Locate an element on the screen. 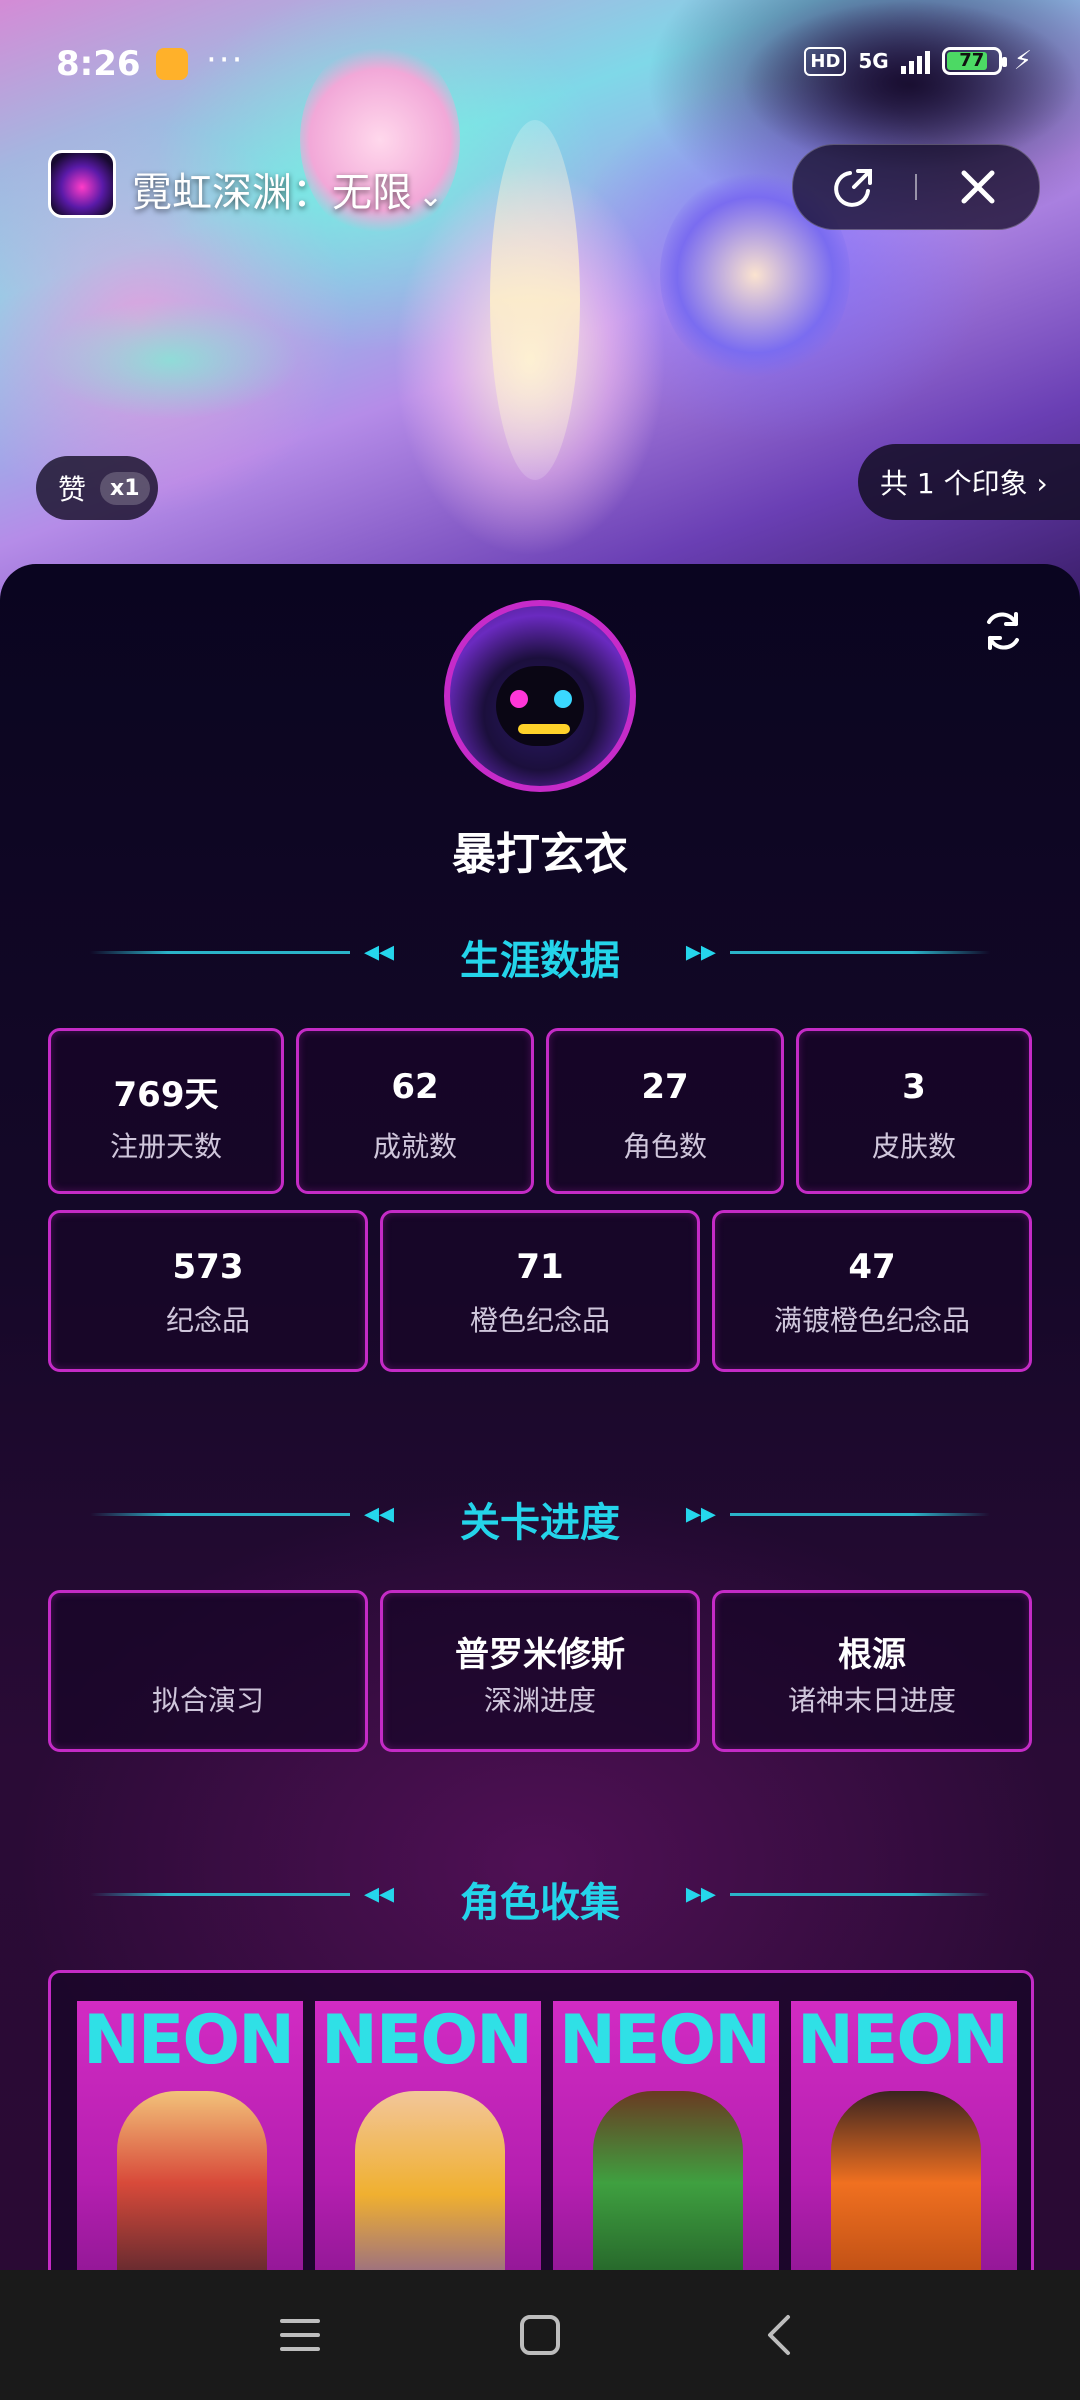  mini-app-icon is located at coordinates (82, 184).